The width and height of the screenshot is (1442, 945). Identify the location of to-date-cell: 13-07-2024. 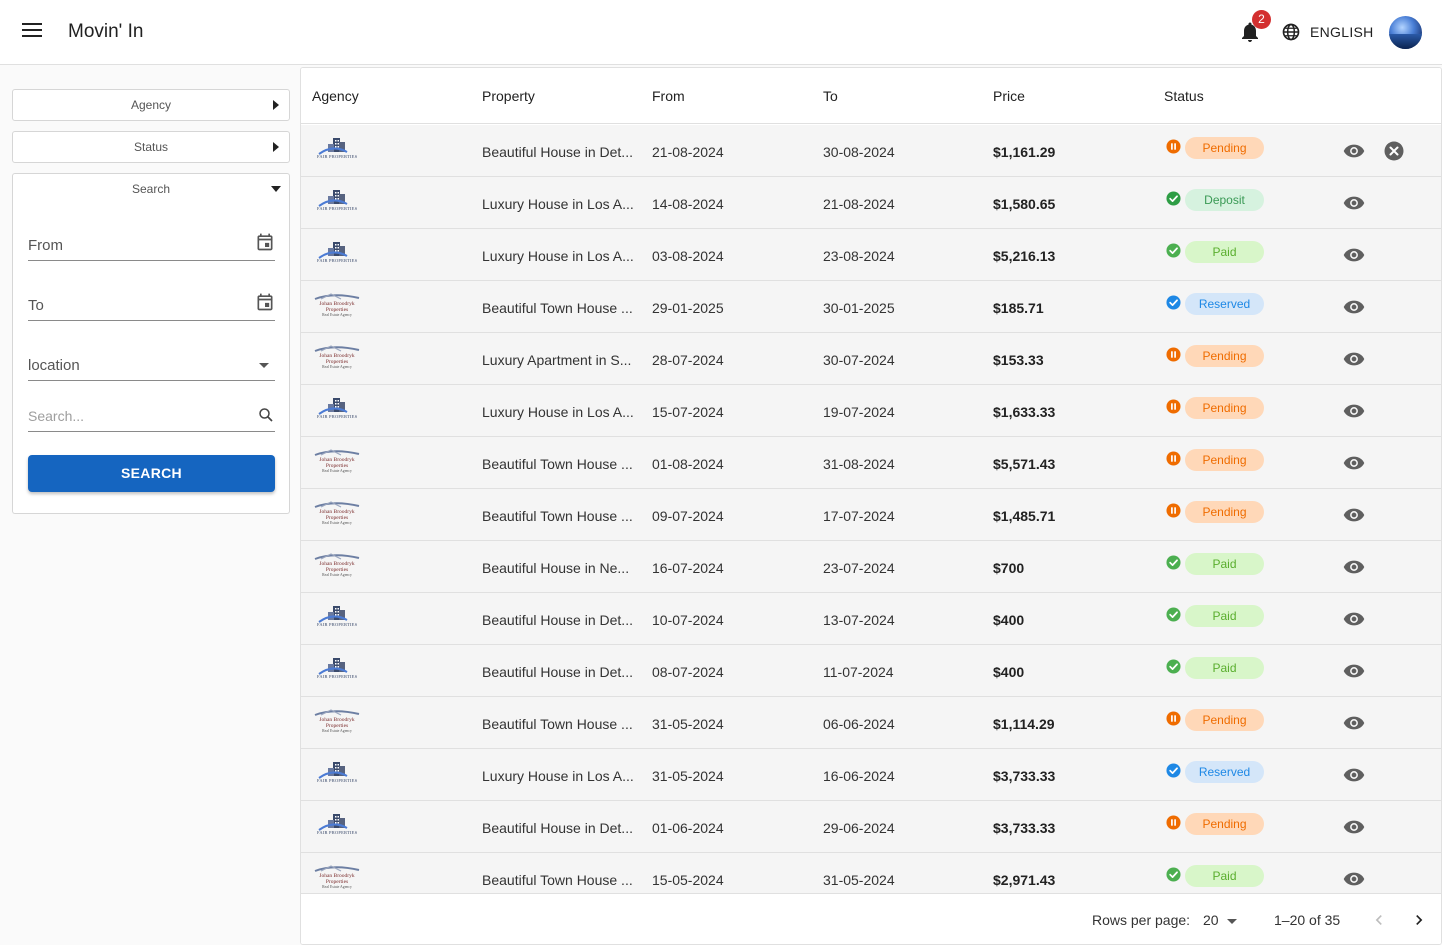
(859, 620).